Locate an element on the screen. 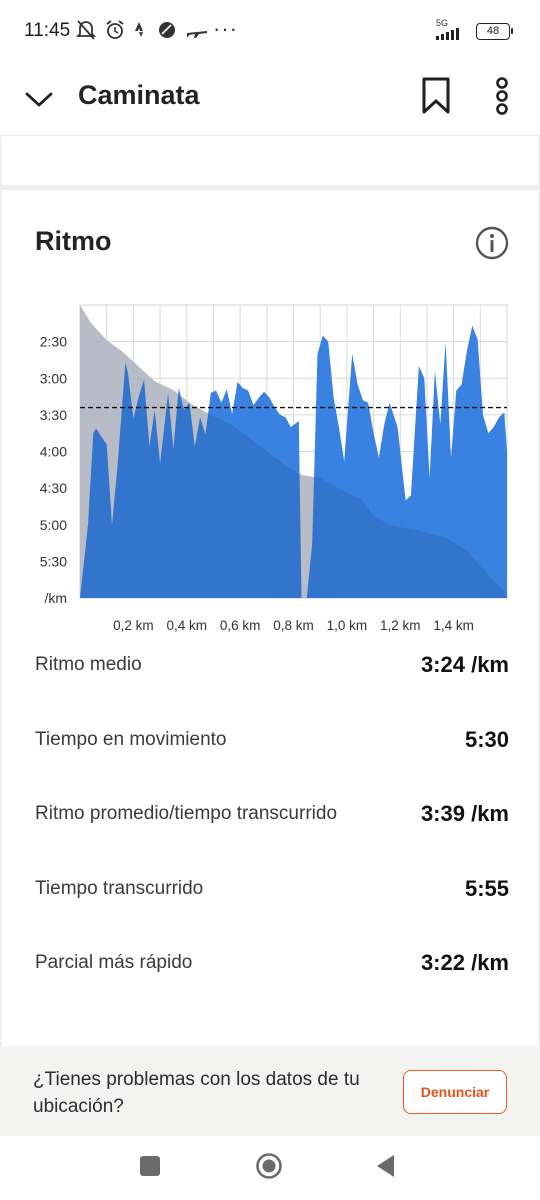 This screenshot has width=540, height=1200. y-unit-label: /km is located at coordinates (55, 598).